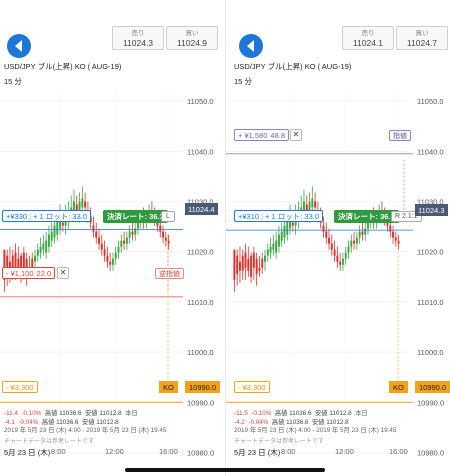  I want to click on position-lots: + 1 ロット: 33.0, so click(60, 216).